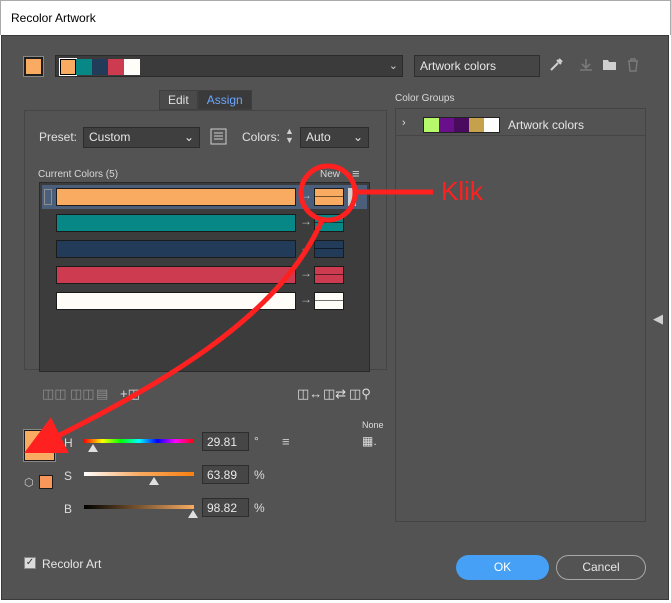 The image size is (671, 603). What do you see at coordinates (601, 567) in the screenshot?
I see `cancel-button: Cancel` at bounding box center [601, 567].